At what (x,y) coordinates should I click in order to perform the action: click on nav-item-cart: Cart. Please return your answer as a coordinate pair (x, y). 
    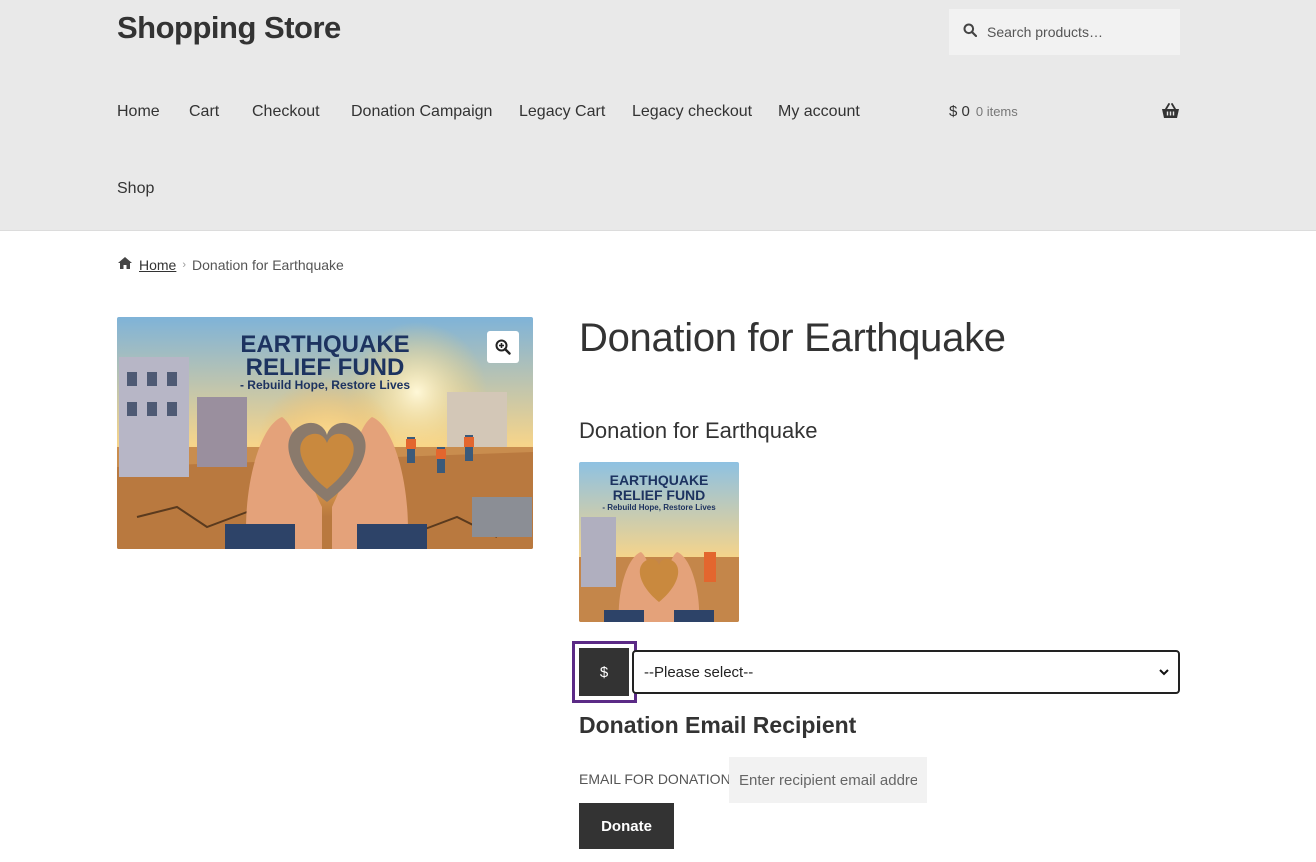
    Looking at the image, I should click on (204, 112).